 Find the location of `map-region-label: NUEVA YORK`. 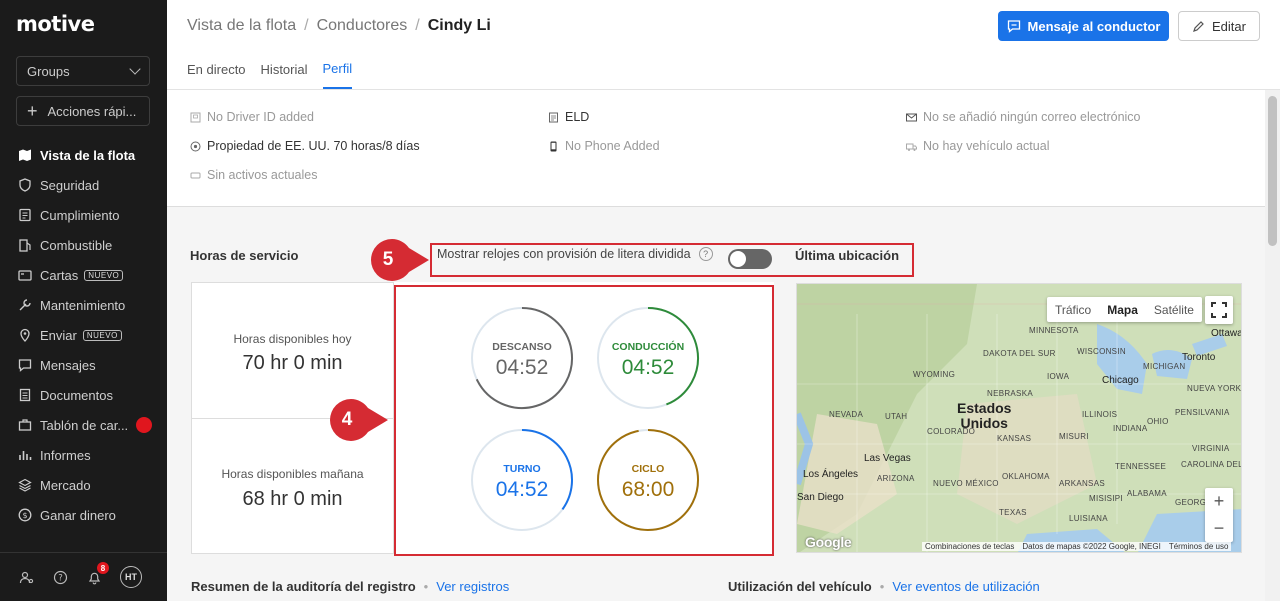

map-region-label: NUEVA YORK is located at coordinates (1214, 388).